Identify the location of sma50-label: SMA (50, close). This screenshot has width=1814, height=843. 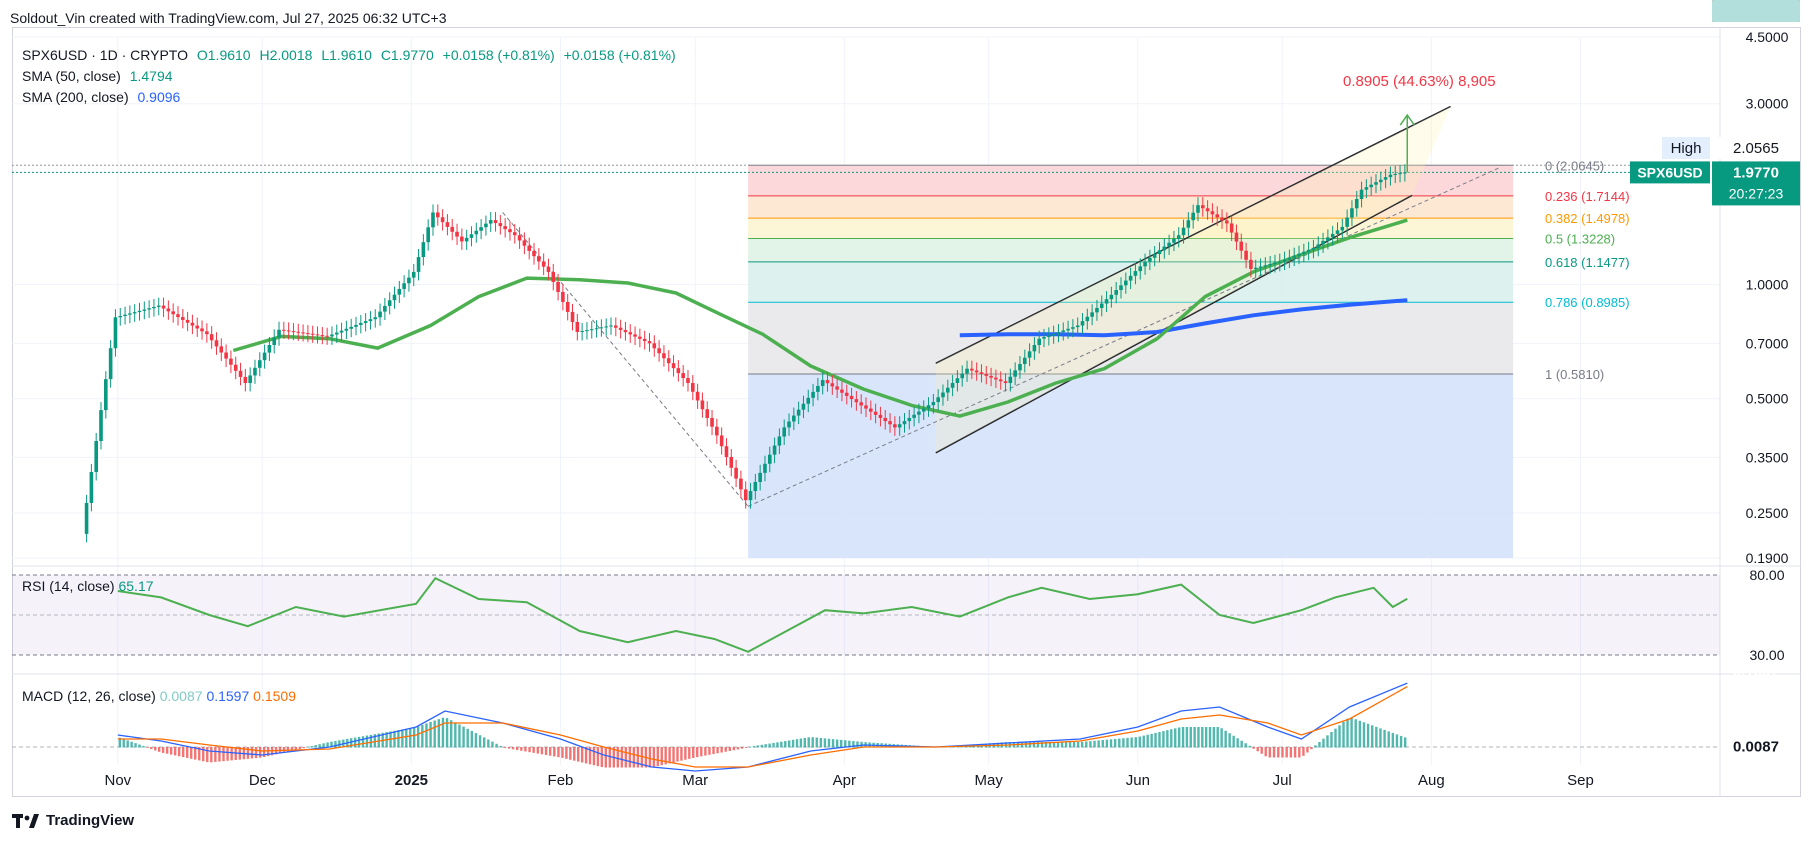
(71, 76).